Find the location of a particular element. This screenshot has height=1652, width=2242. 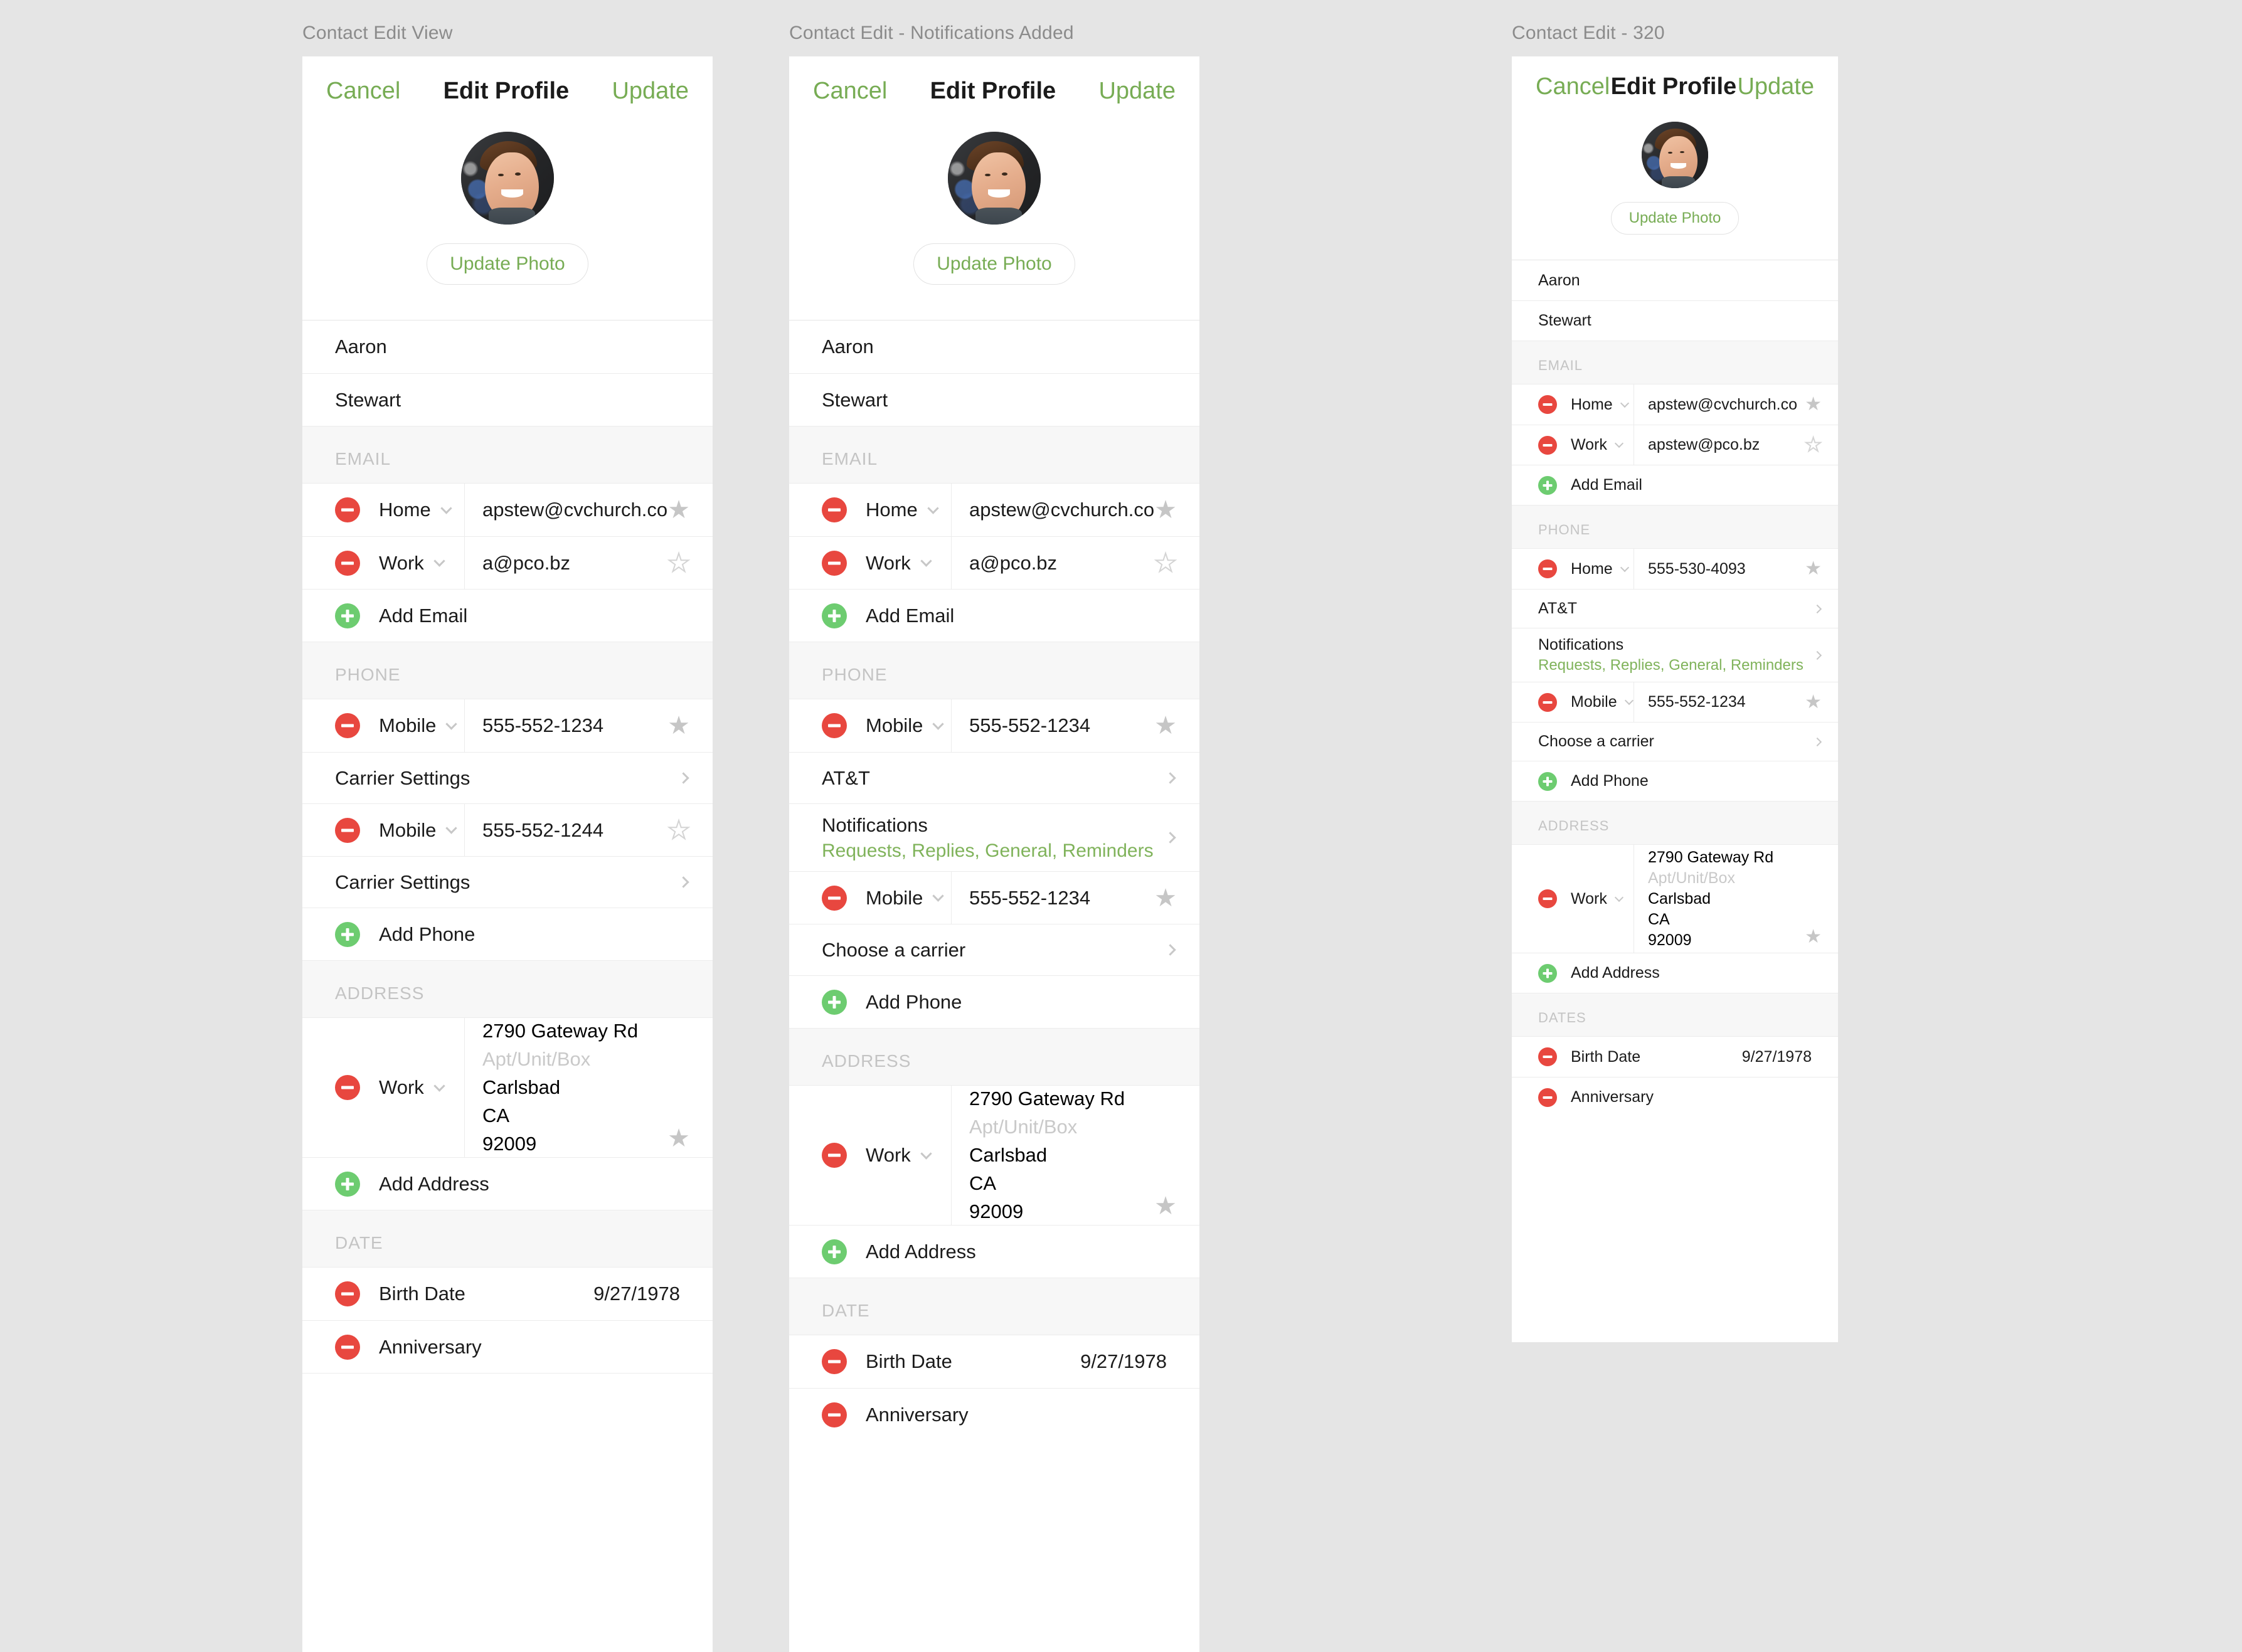

phone-value: 555-530-4093 is located at coordinates (1726, 569).